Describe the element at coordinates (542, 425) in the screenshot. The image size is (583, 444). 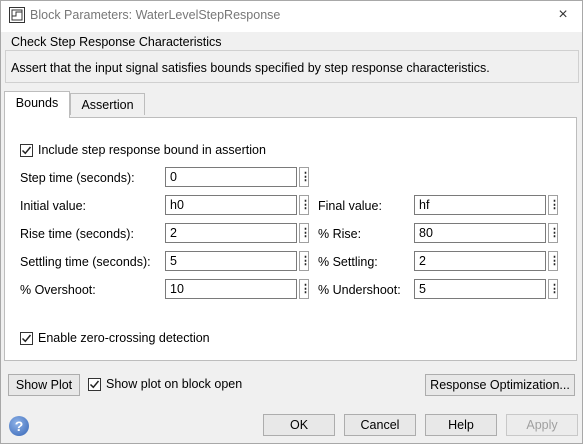
I see `apply-button: Apply` at that location.